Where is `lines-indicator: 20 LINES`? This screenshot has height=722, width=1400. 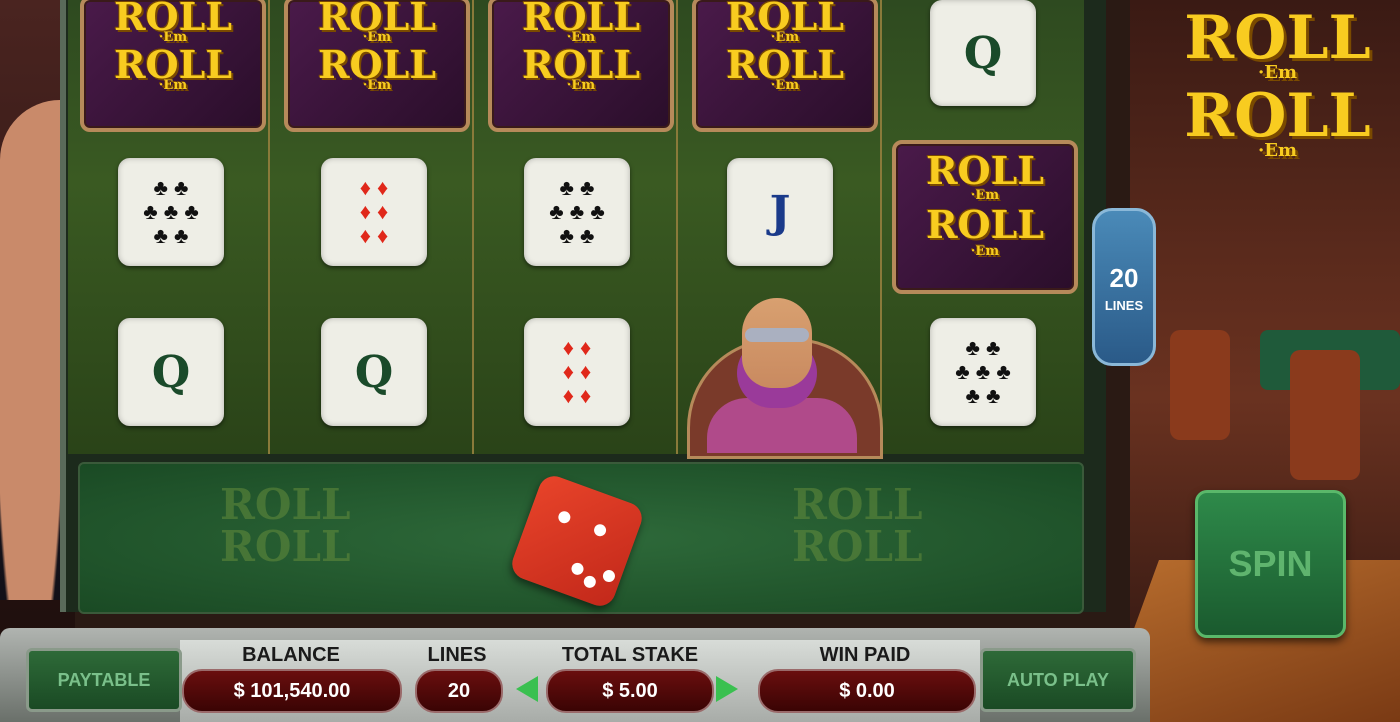
lines-indicator: 20 LINES is located at coordinates (1124, 287).